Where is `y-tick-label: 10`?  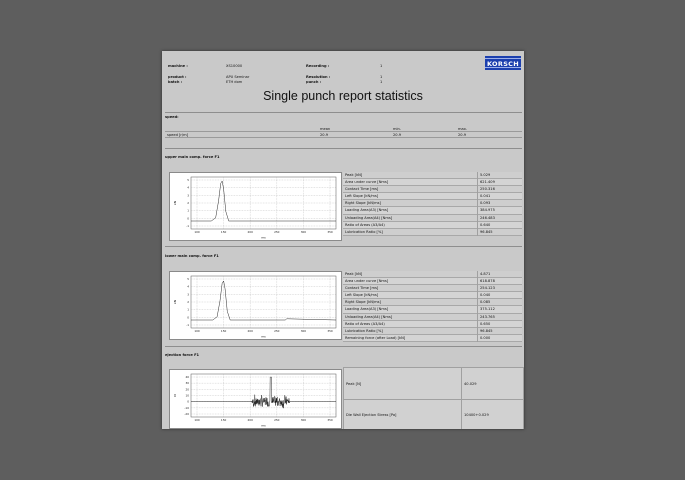
y-tick-label: 10 is located at coordinates (187, 396).